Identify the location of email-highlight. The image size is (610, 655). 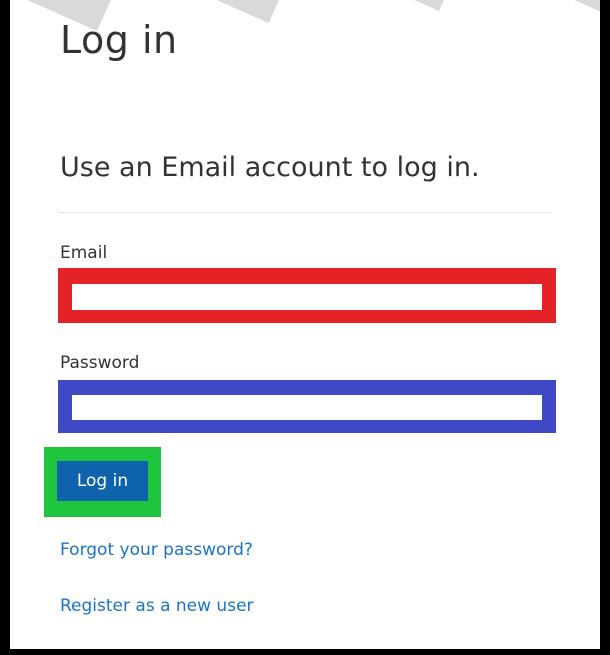
(307, 295).